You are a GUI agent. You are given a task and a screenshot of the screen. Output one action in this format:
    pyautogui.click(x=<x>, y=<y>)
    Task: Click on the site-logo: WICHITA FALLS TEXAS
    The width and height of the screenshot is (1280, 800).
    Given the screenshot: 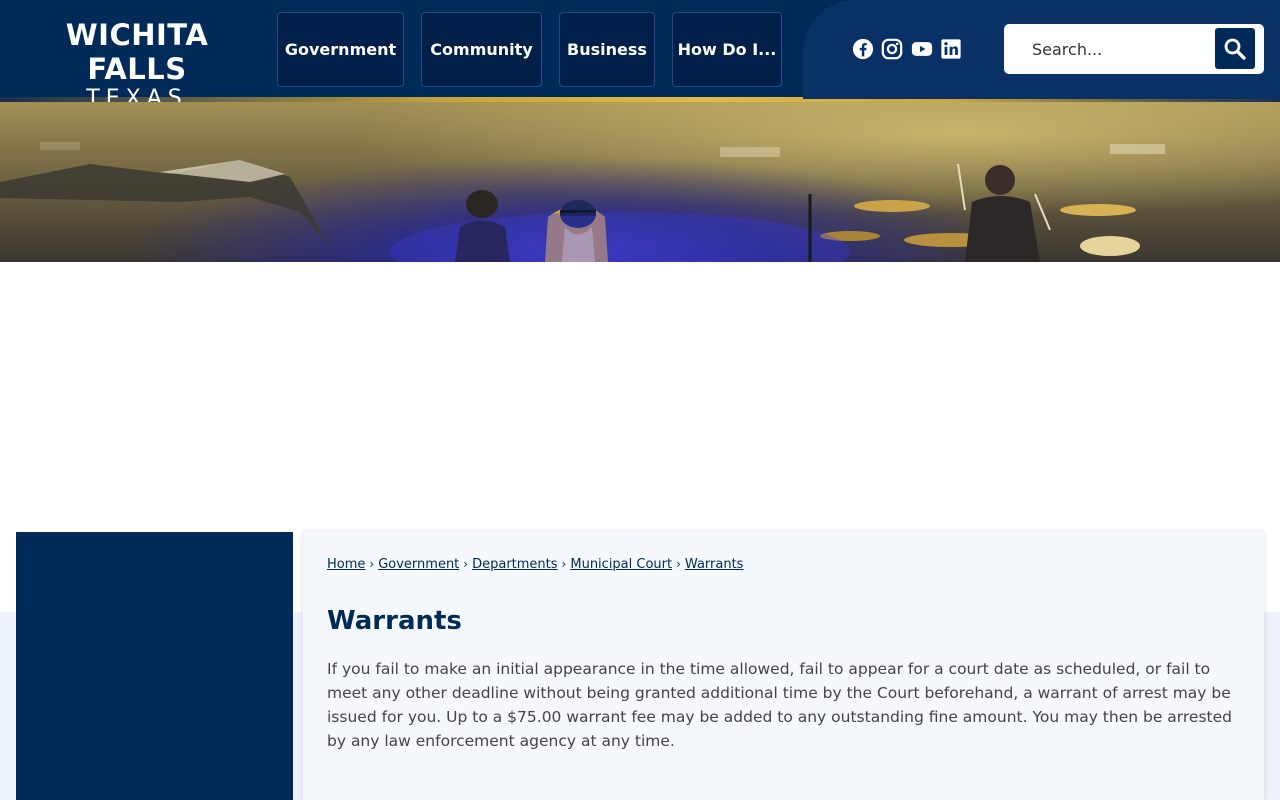 What is the action you would take?
    pyautogui.click(x=137, y=64)
    